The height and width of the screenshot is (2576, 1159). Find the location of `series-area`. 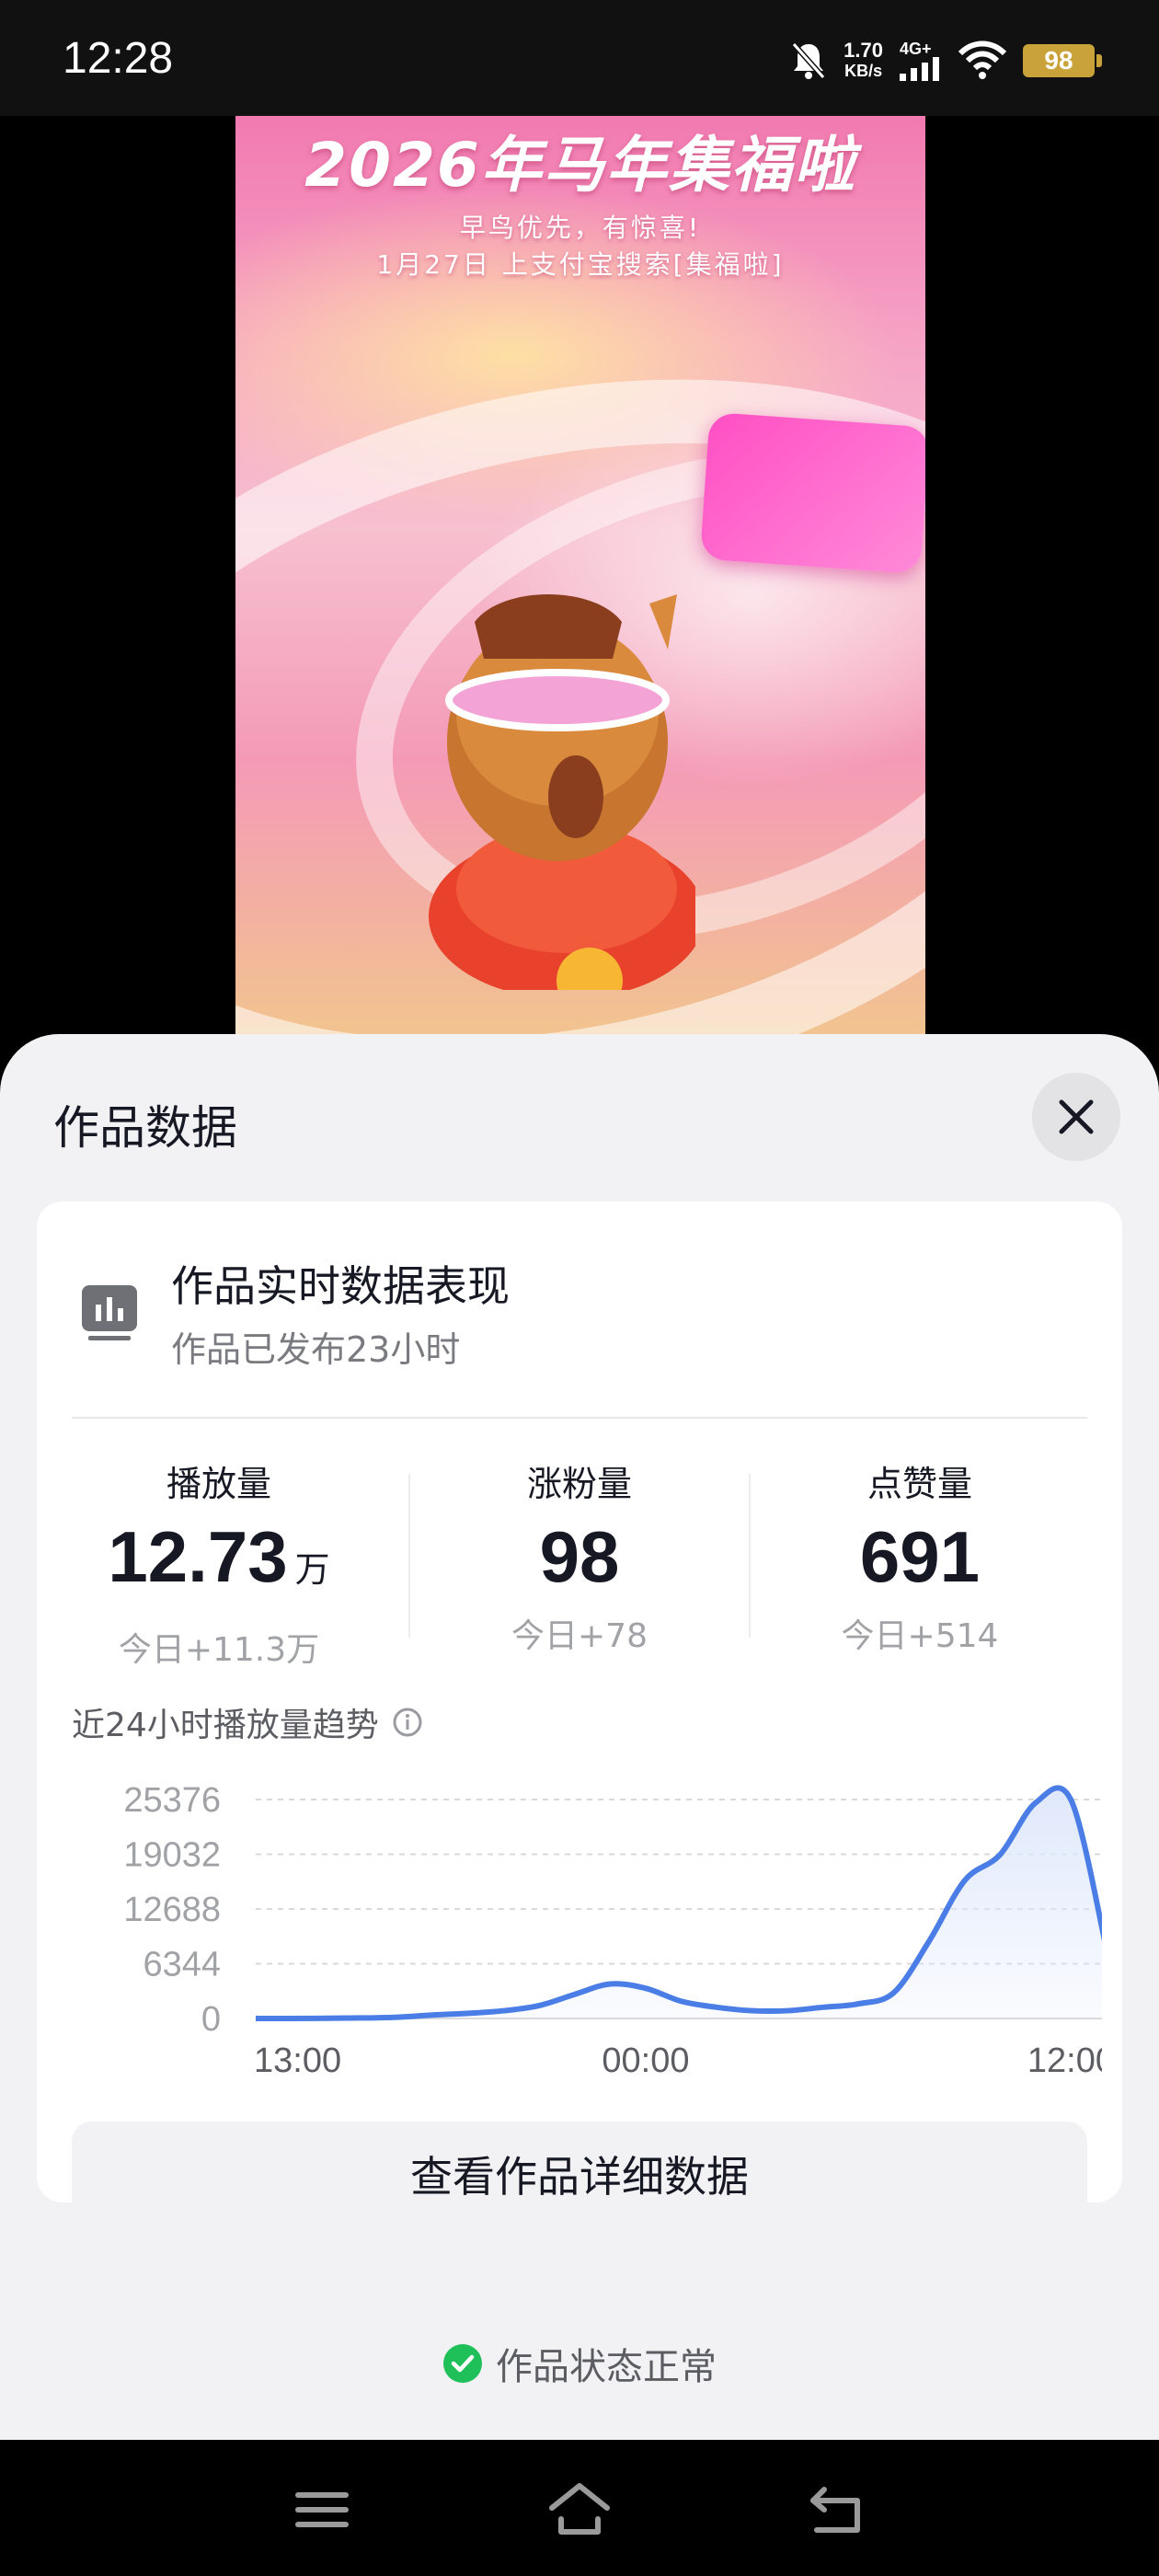

series-area is located at coordinates (679, 1903).